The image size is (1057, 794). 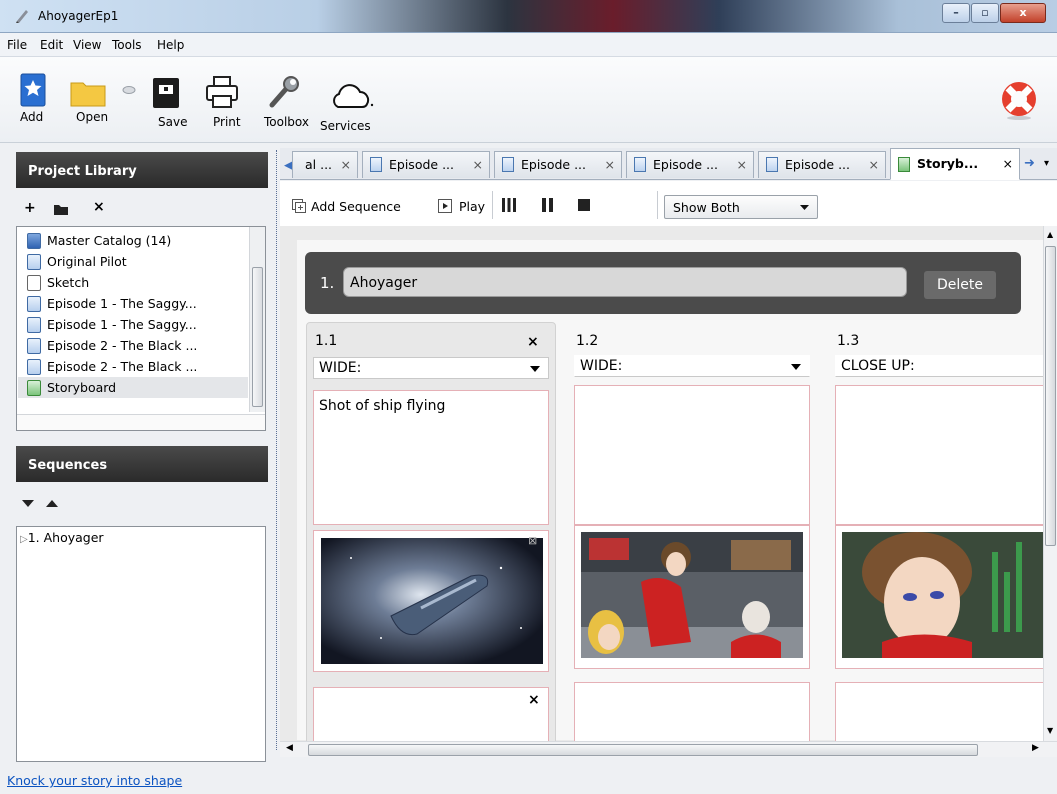 What do you see at coordinates (431, 601) in the screenshot?
I see `shot-image-frame: ⊠` at bounding box center [431, 601].